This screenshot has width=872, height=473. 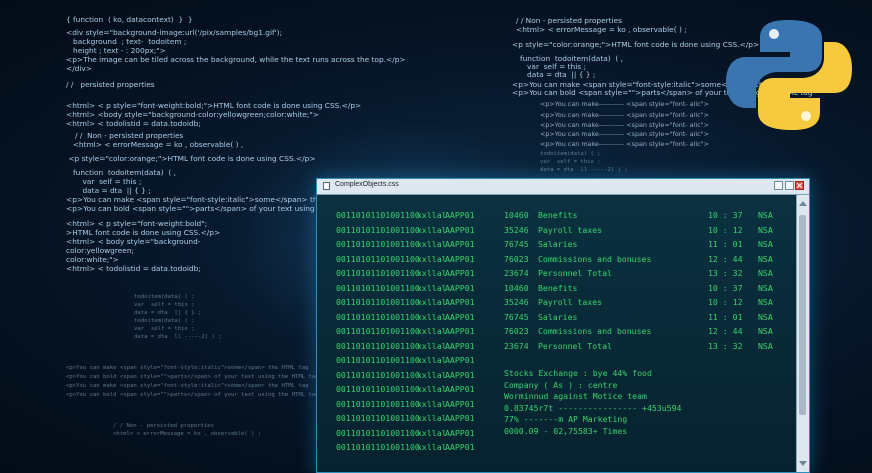 What do you see at coordinates (789, 75) in the screenshot?
I see `python-logo-icon` at bounding box center [789, 75].